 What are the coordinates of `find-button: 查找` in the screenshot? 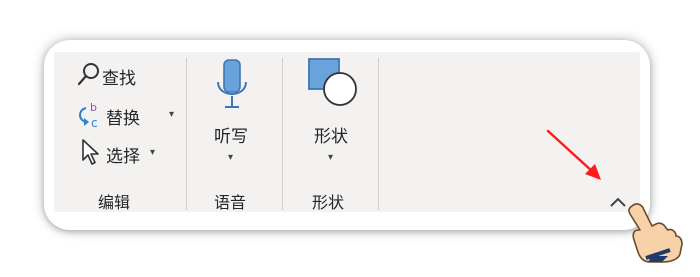 It's located at (119, 76).